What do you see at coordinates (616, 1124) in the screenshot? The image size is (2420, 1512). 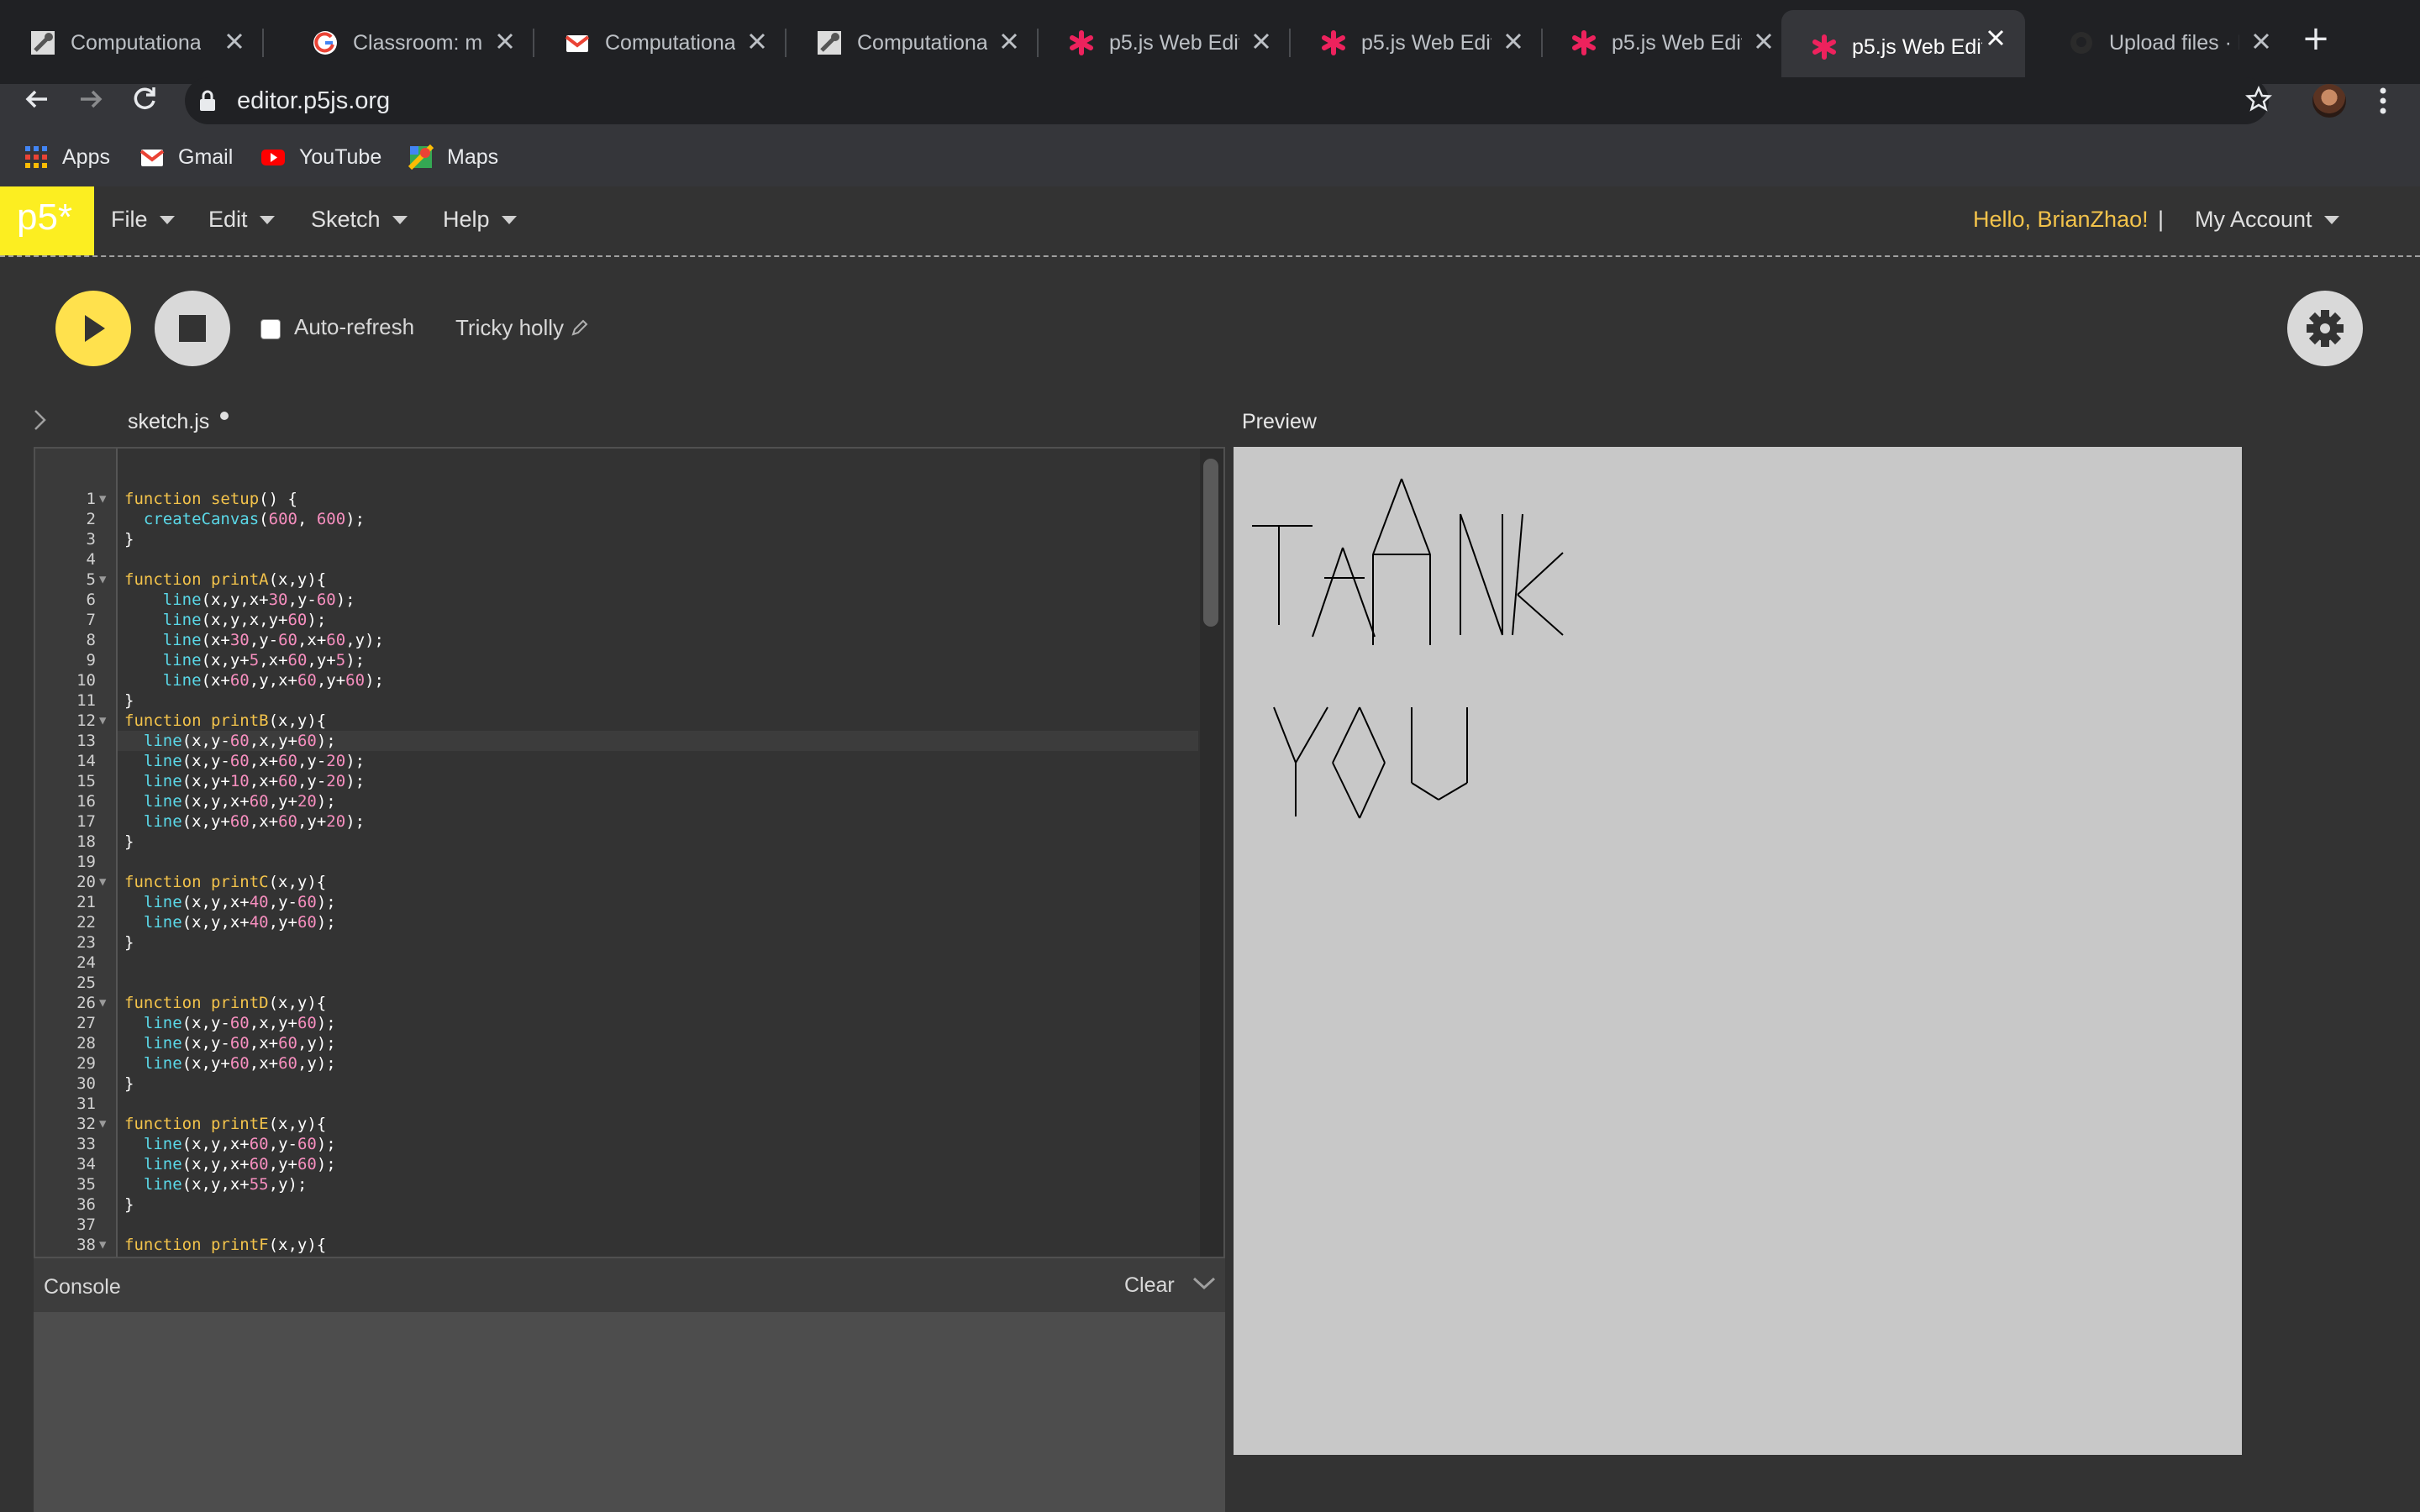 I see `code-line: 32 ▼ function printE(x,y){` at bounding box center [616, 1124].